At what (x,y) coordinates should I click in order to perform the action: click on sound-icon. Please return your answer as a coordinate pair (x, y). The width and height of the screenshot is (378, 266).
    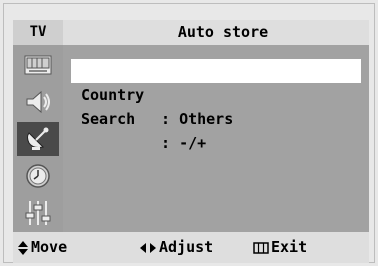
    Looking at the image, I should click on (38, 102).